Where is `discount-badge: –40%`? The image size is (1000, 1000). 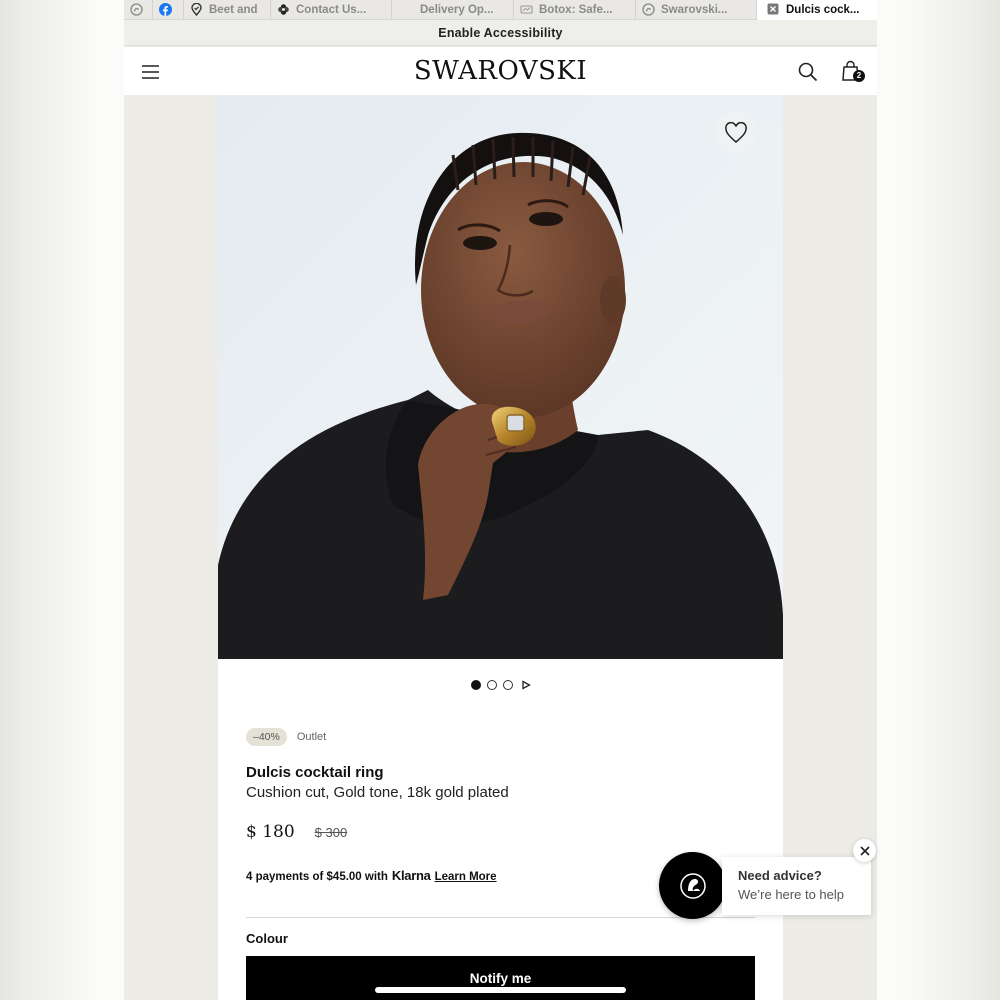 discount-badge: –40% is located at coordinates (266, 737).